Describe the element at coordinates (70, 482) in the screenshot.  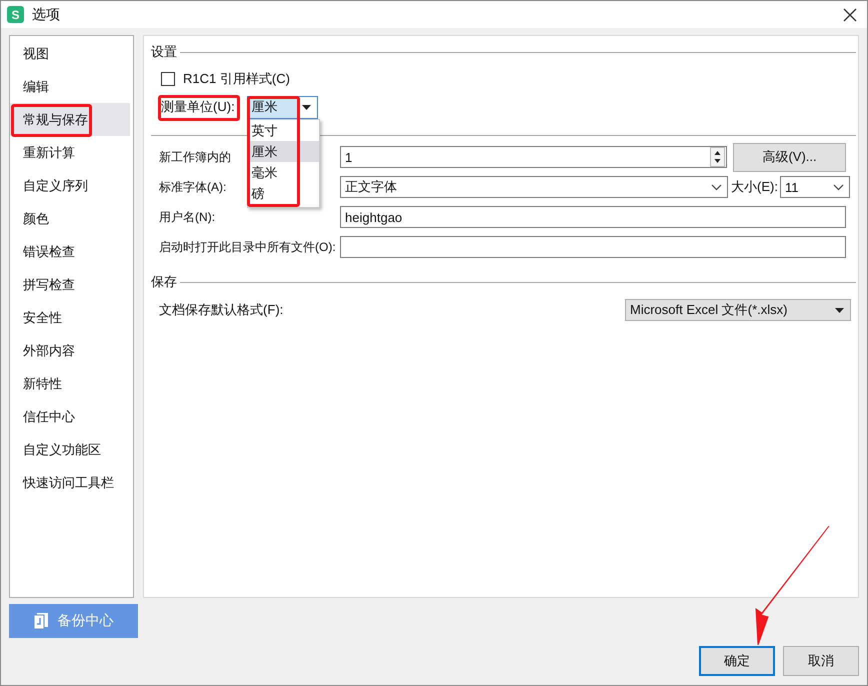
I see `sidebar-item: 快速访问工具栏` at that location.